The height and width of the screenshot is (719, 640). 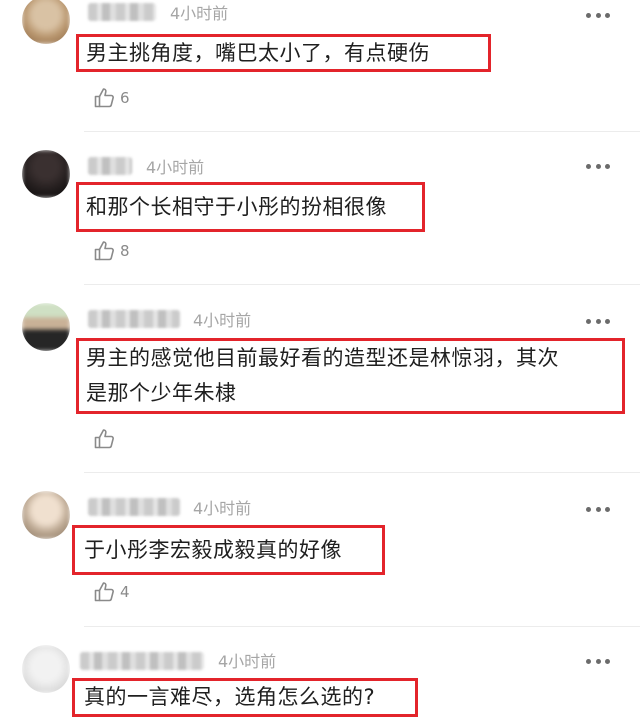 I want to click on like-button: 4, so click(x=111, y=592).